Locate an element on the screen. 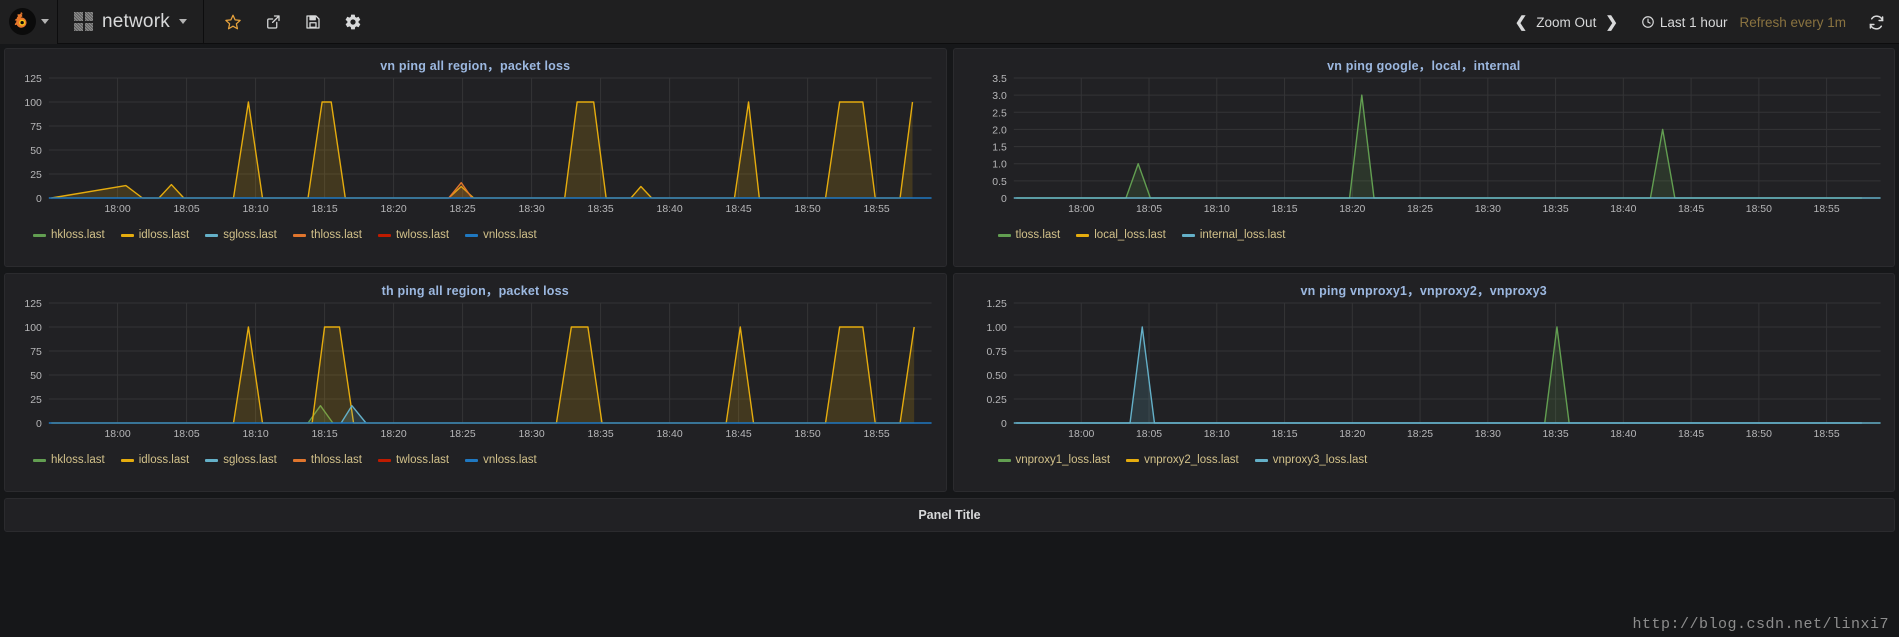 Image resolution: width=1899 pixels, height=637 pixels. zoom-out-button: Zoom Out is located at coordinates (1566, 22).